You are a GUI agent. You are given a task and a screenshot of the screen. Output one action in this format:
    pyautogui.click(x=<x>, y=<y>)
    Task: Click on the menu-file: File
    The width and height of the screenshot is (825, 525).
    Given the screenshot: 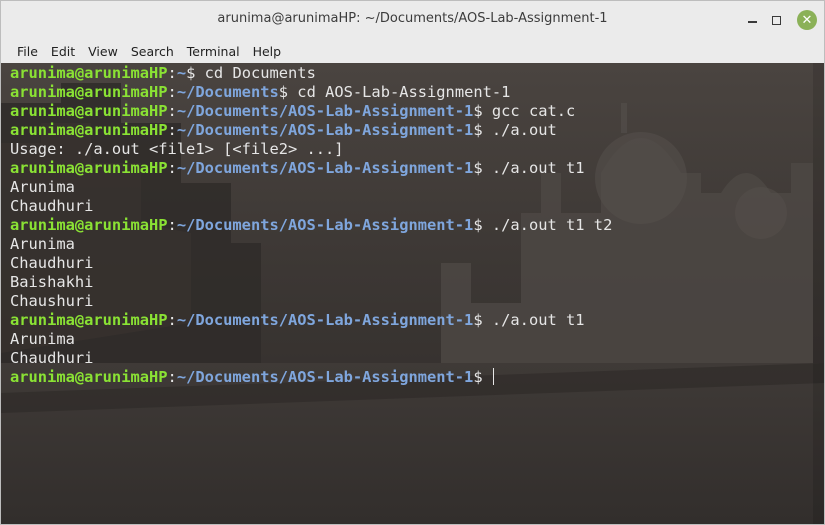 What is the action you would take?
    pyautogui.click(x=27, y=51)
    